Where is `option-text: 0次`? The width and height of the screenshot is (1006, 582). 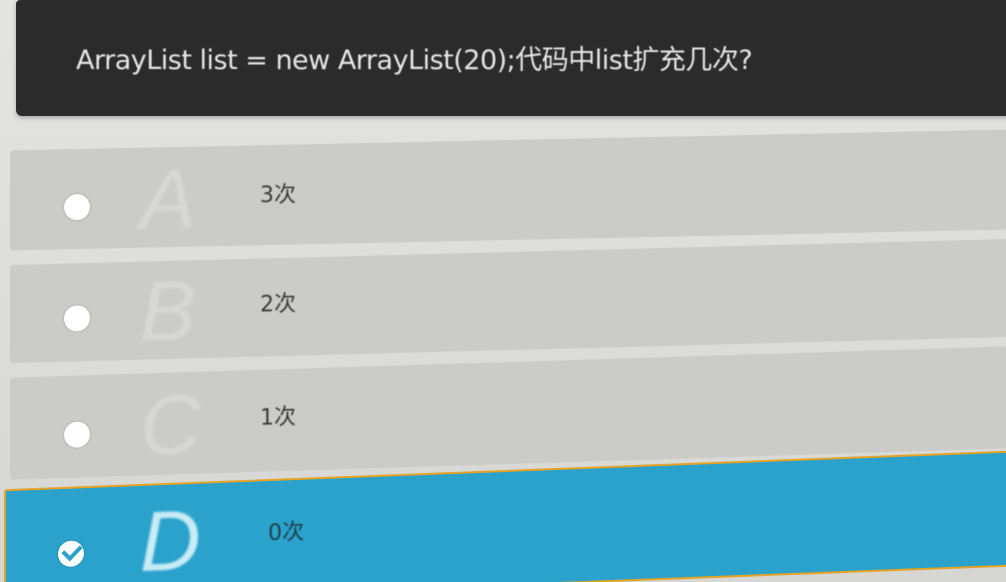
option-text: 0次 is located at coordinates (286, 533).